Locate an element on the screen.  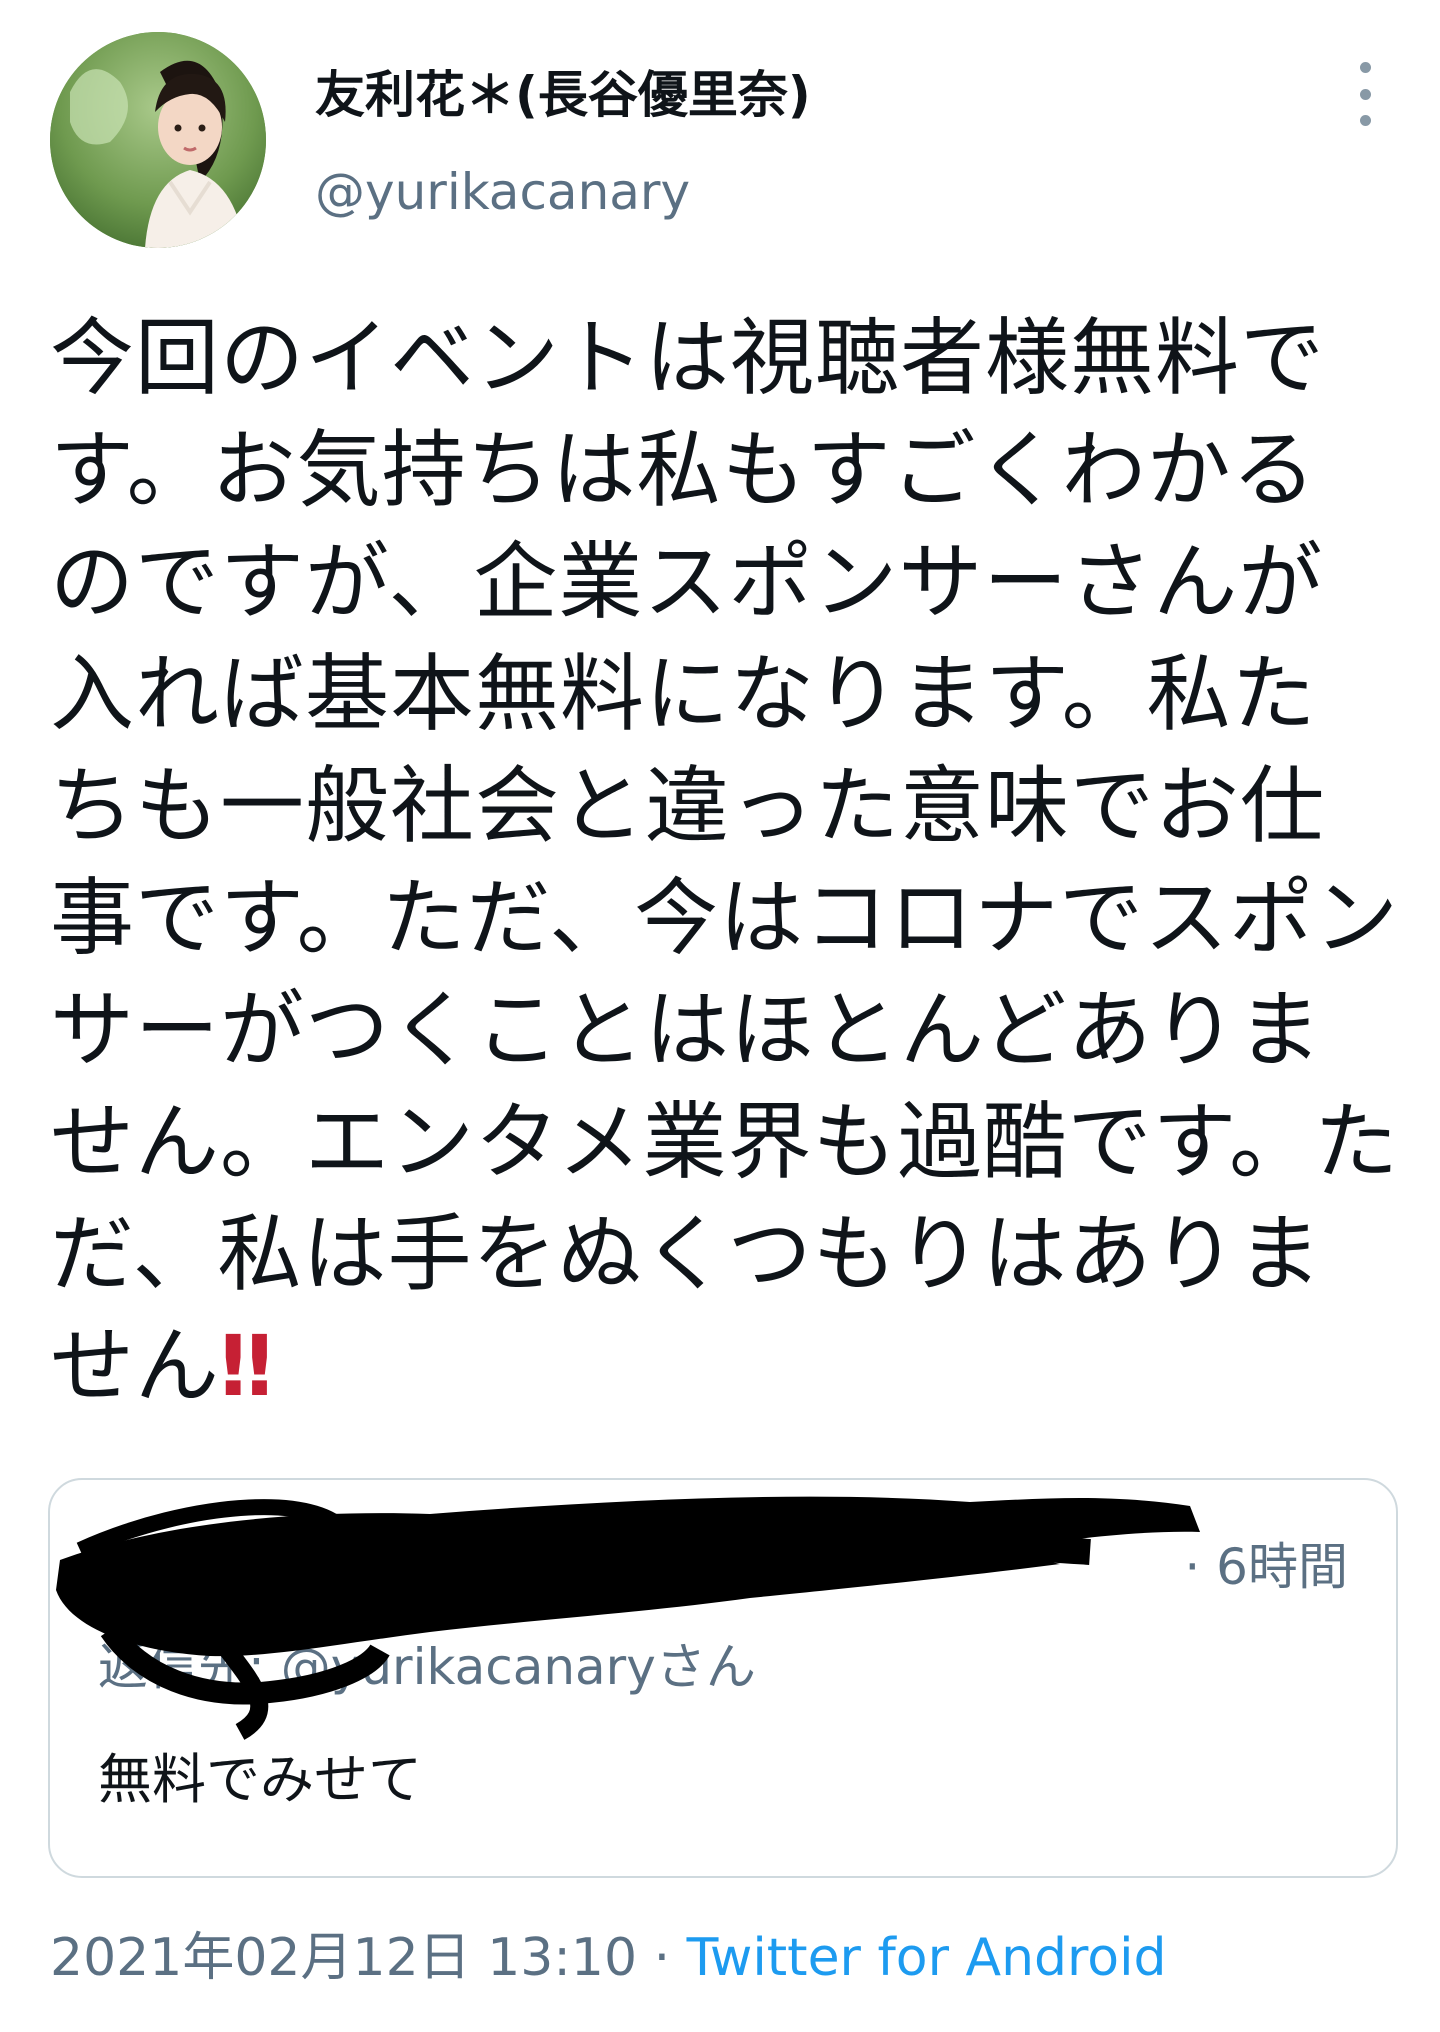
reply-to-prefix: 返信先: is located at coordinates (181, 1667).